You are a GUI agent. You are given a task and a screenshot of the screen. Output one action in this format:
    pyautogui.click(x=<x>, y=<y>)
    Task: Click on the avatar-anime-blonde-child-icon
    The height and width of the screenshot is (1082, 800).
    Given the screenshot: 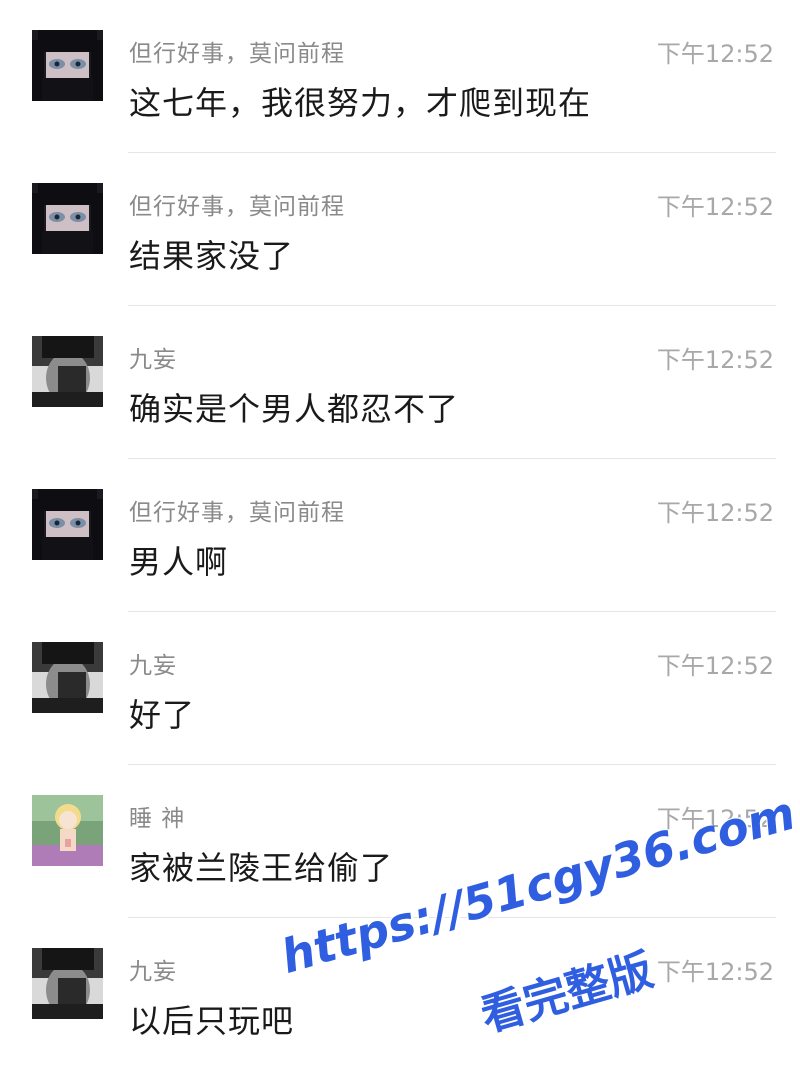 What is the action you would take?
    pyautogui.click(x=67, y=830)
    